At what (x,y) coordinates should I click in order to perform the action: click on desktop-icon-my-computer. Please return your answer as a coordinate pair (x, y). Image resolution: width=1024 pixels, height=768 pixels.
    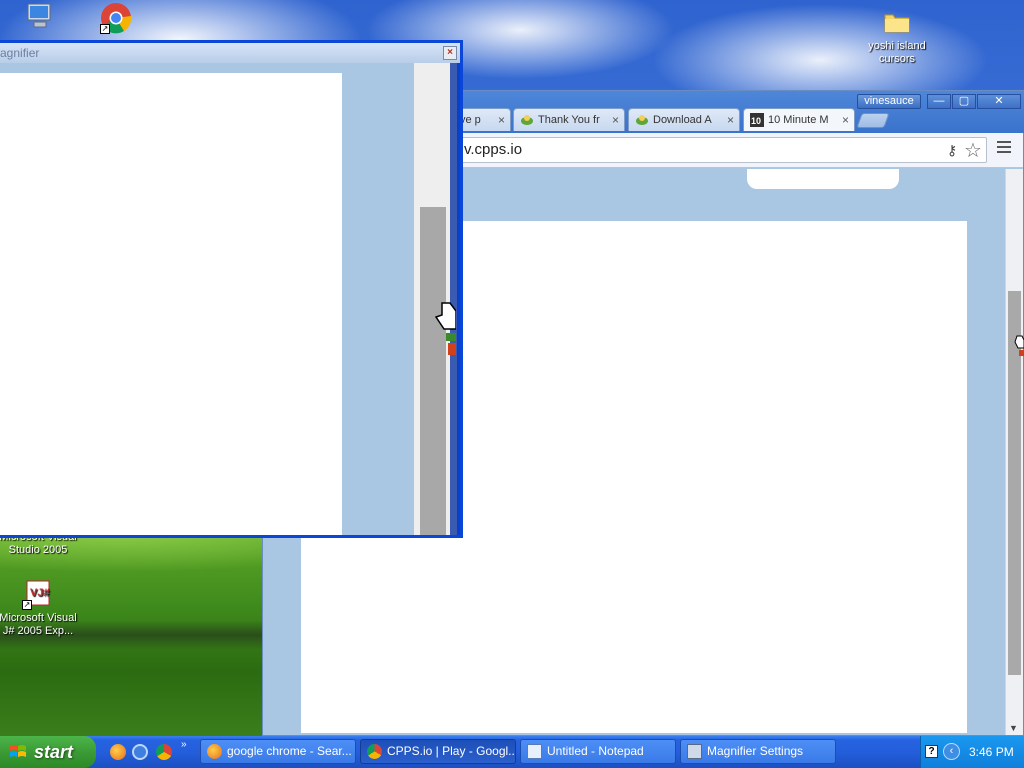
    Looking at the image, I should click on (40, 17).